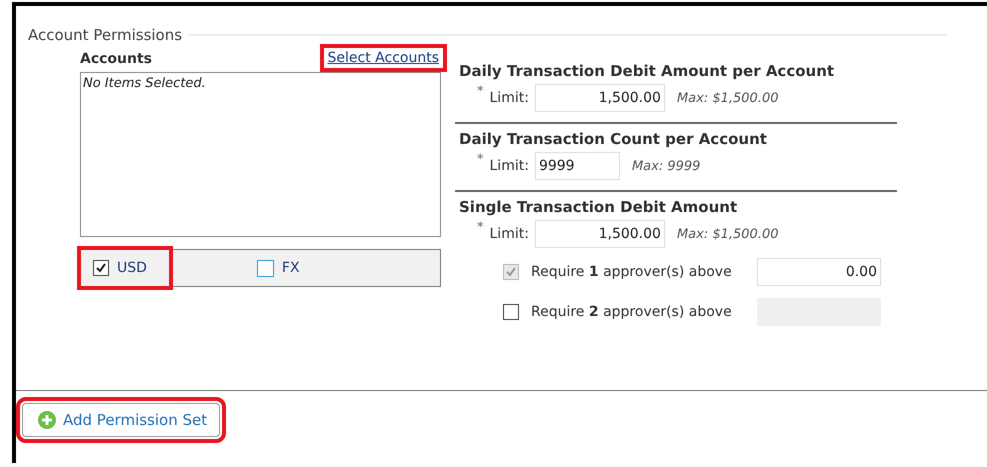 This screenshot has height=467, width=987. What do you see at coordinates (144, 83) in the screenshot?
I see `empty-text: No Items Selected.` at bounding box center [144, 83].